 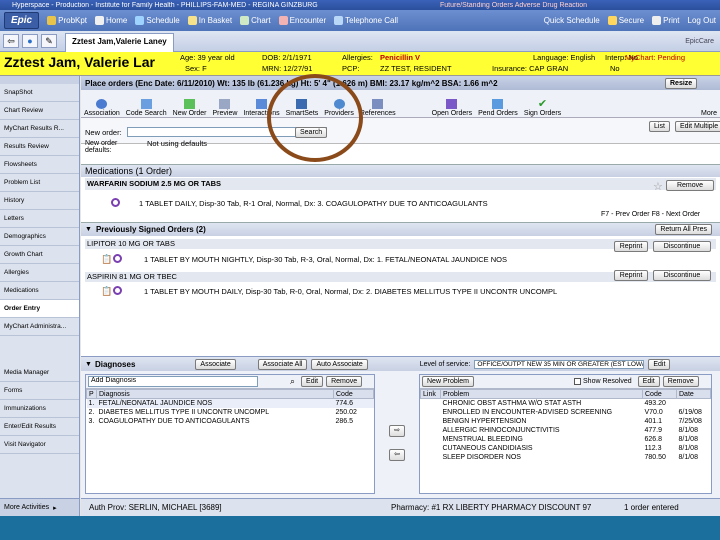 I want to click on edit-icon: ✎, so click(x=49, y=41).